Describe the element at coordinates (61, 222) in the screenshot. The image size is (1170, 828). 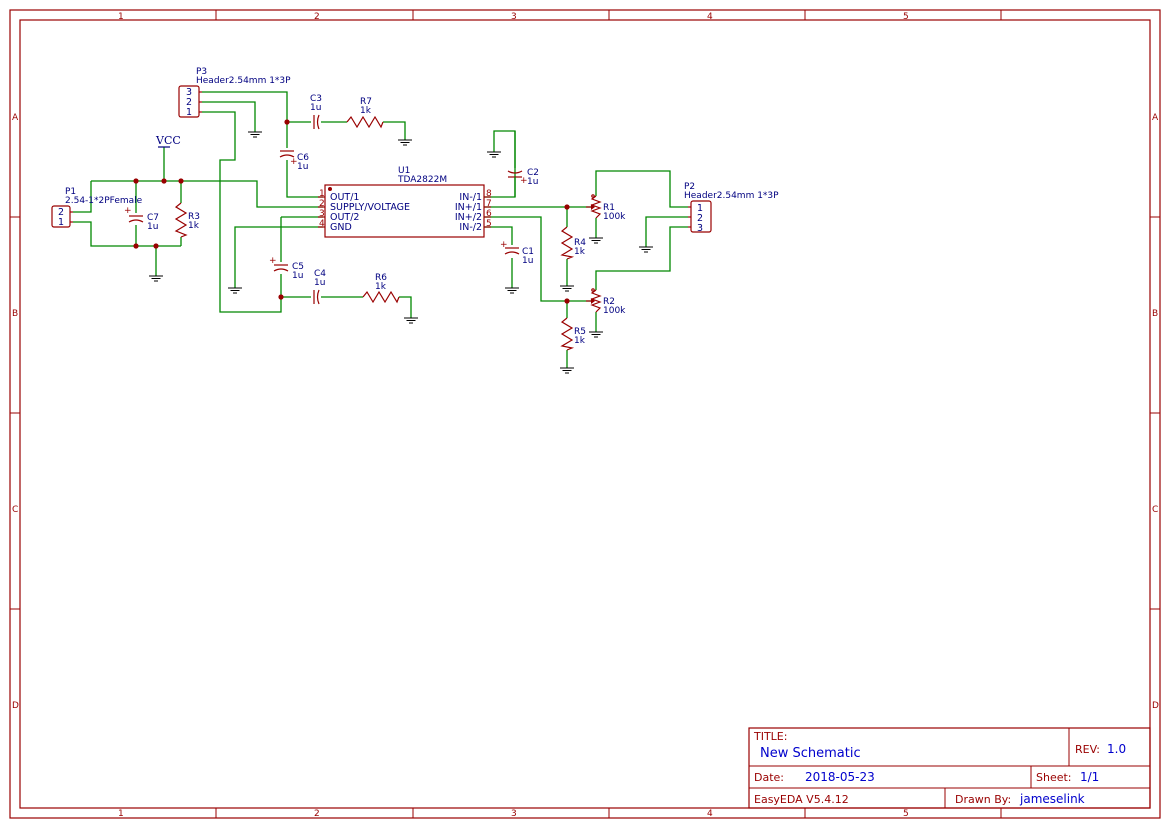
I see `p1-pin-1: 1` at that location.